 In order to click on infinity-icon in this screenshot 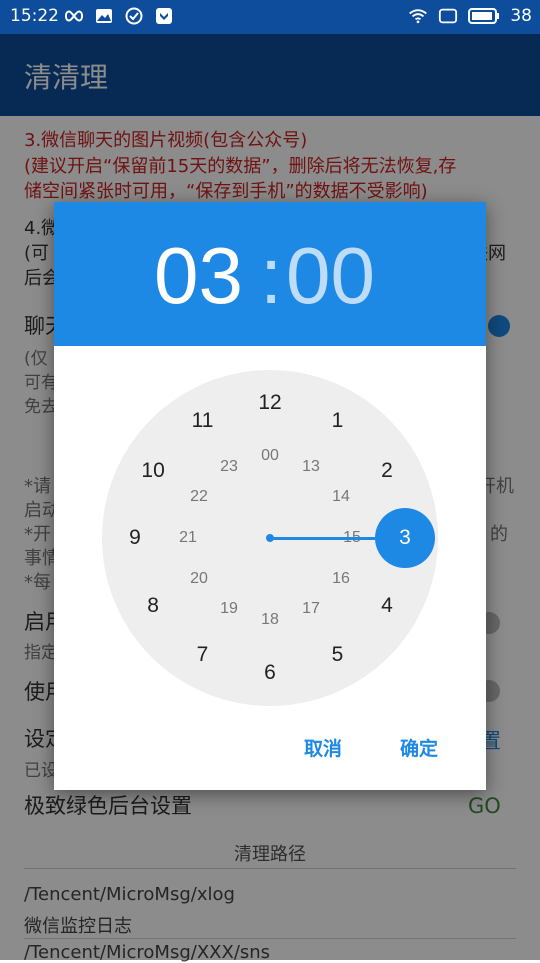, I will do `click(74, 16)`.